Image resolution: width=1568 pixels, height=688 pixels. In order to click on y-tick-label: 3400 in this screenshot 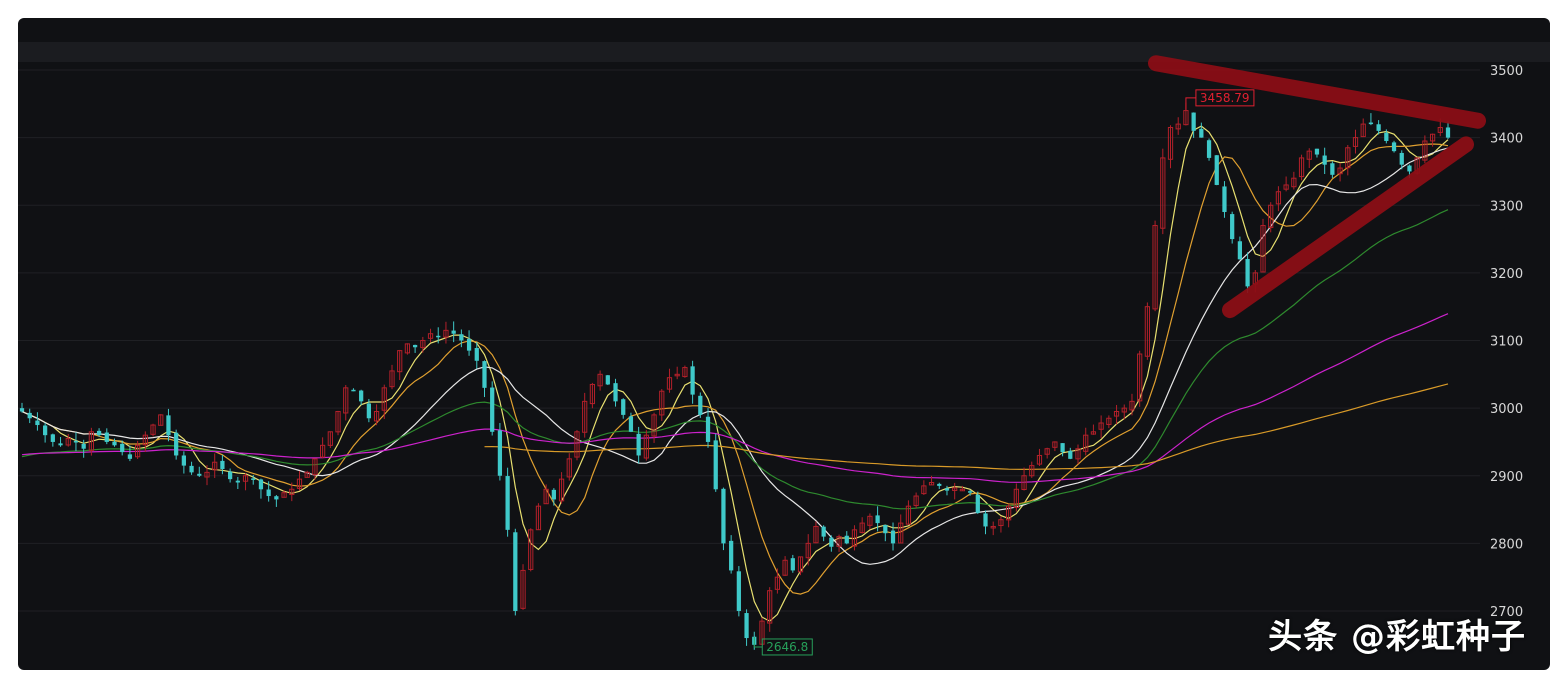, I will do `click(1506, 139)`.